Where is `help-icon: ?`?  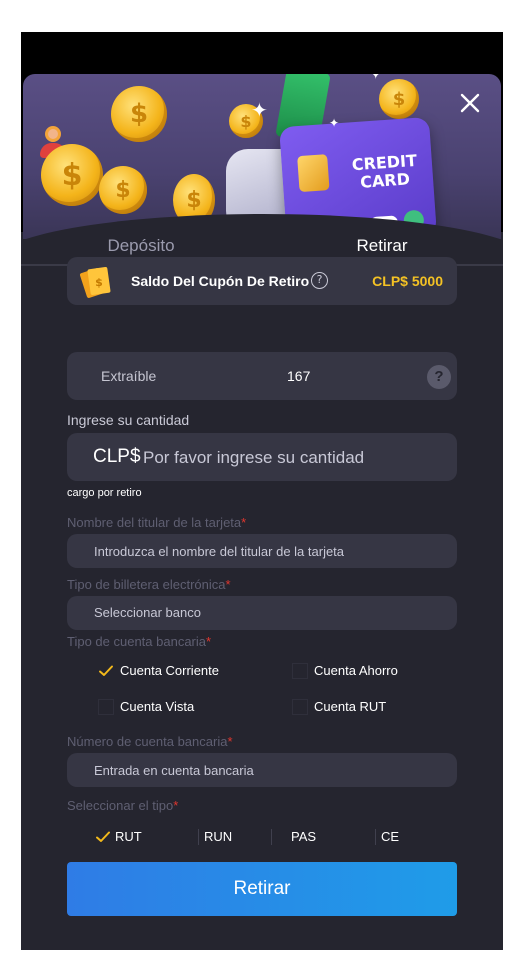 help-icon: ? is located at coordinates (439, 377).